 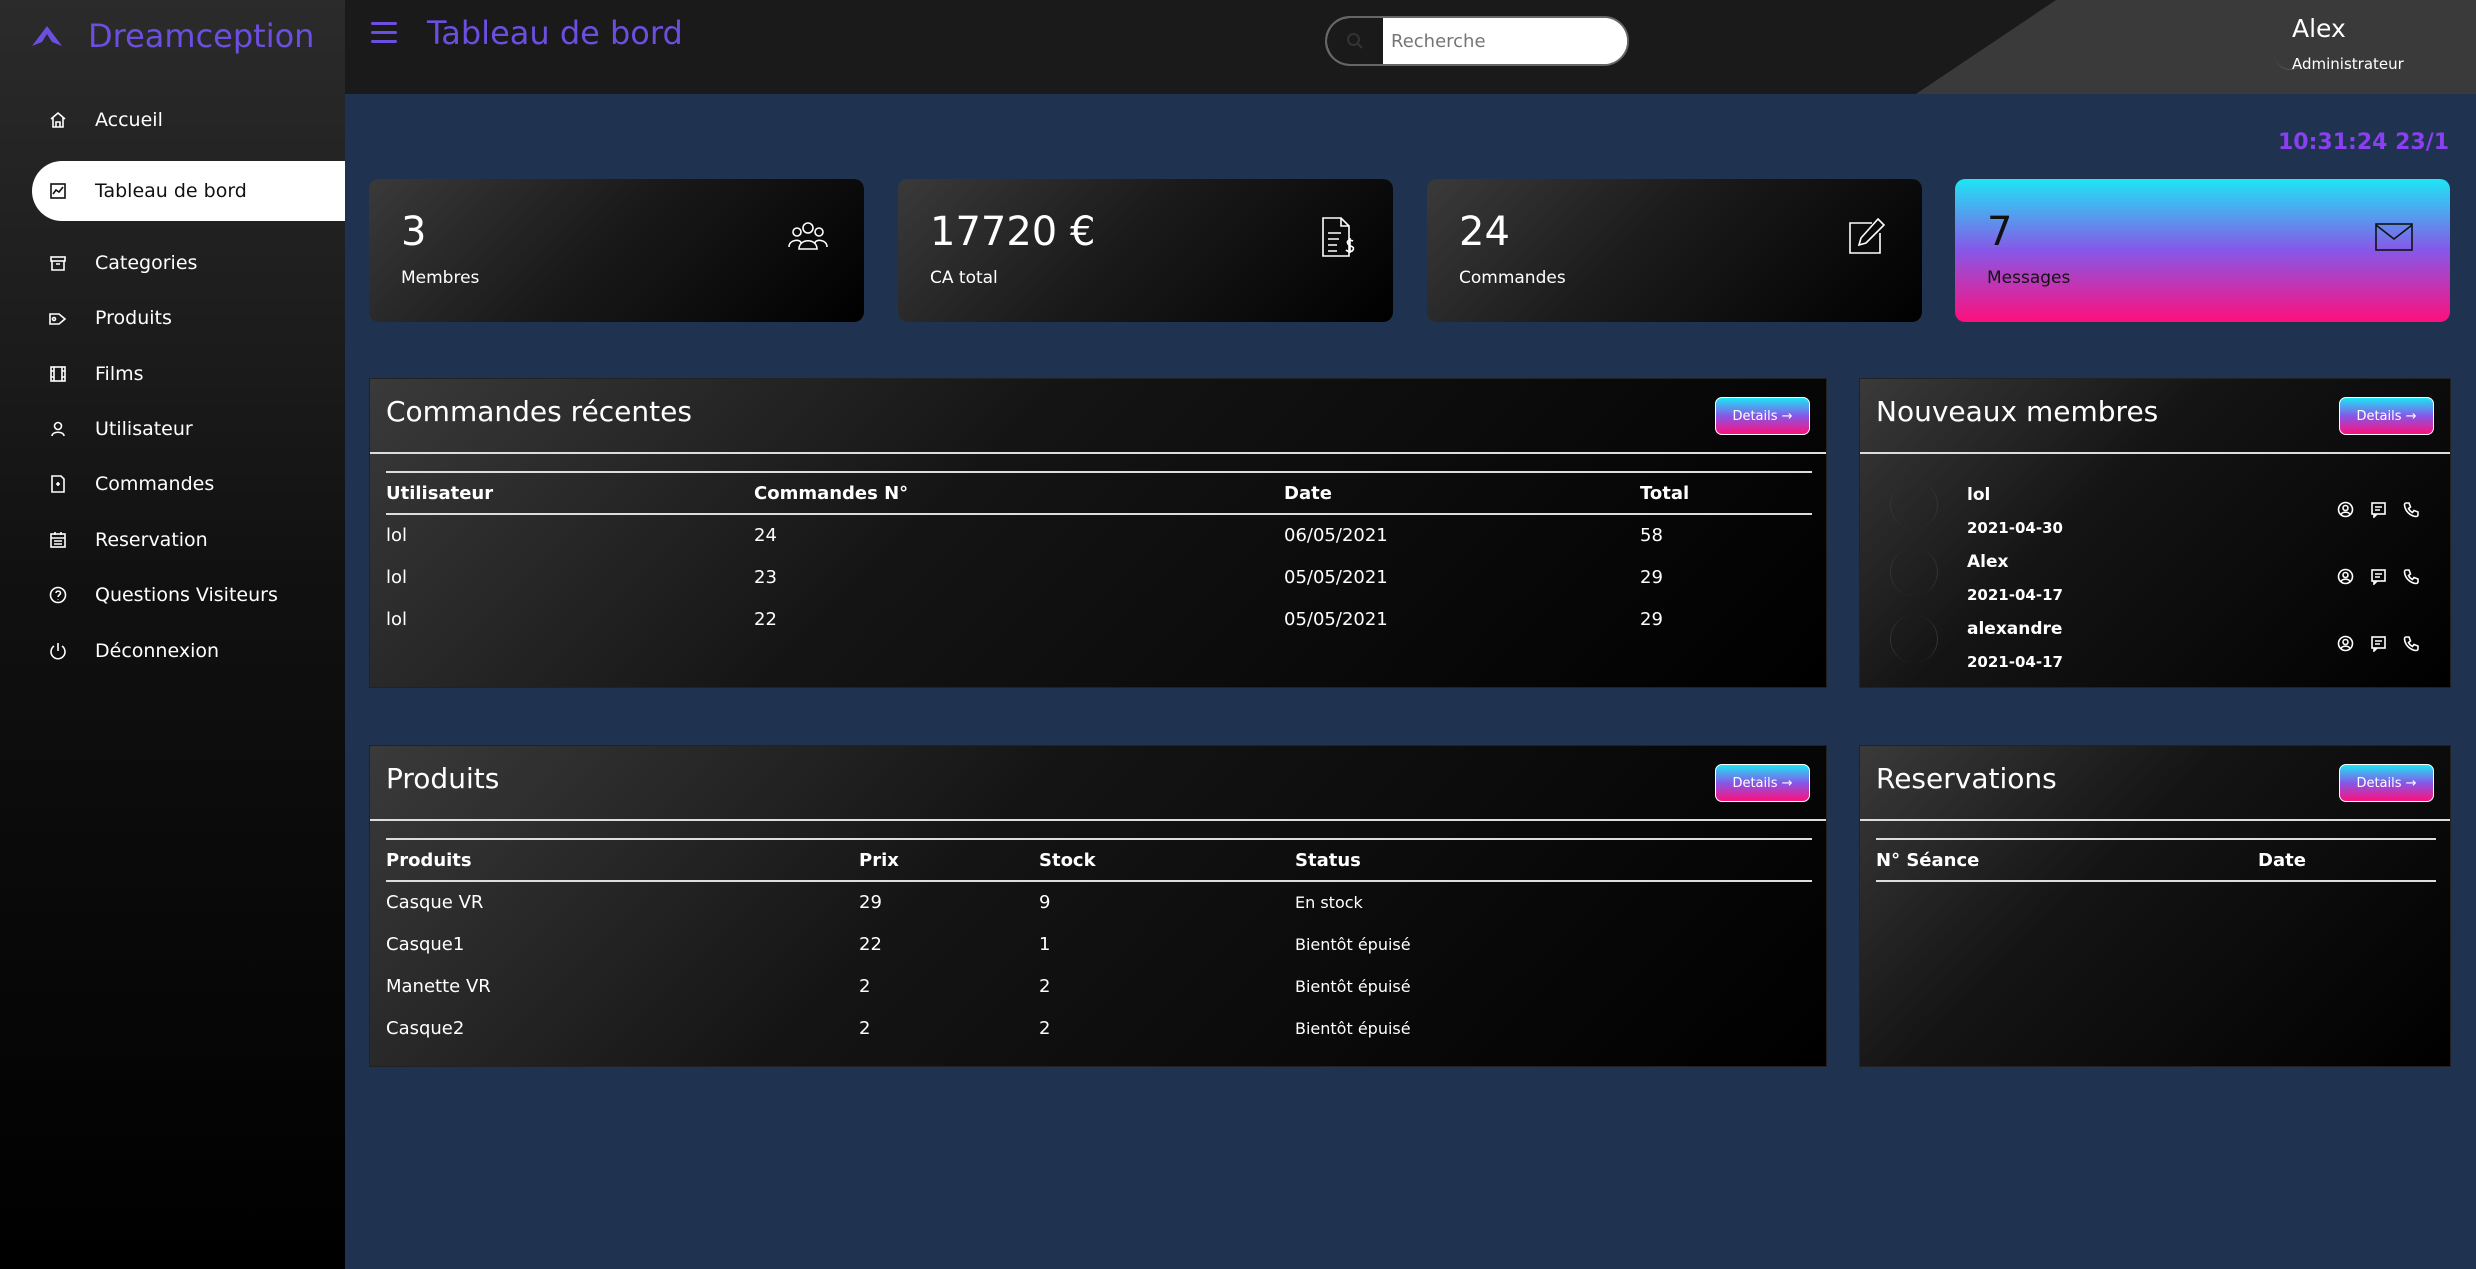 I want to click on column-header: N° Séance, so click(x=2067, y=860).